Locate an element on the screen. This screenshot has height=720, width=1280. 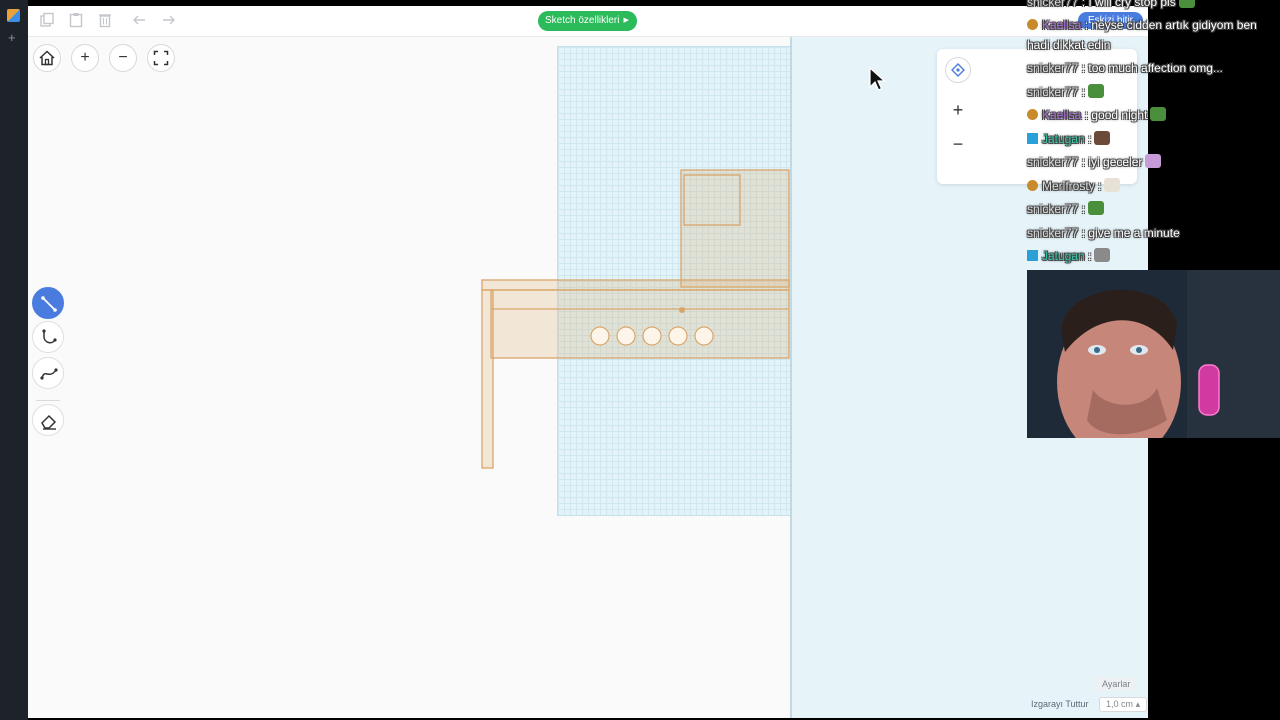
snap-grid-control: Izgarayı Tuttur 1,0 cm ▴ is located at coordinates (1089, 704).